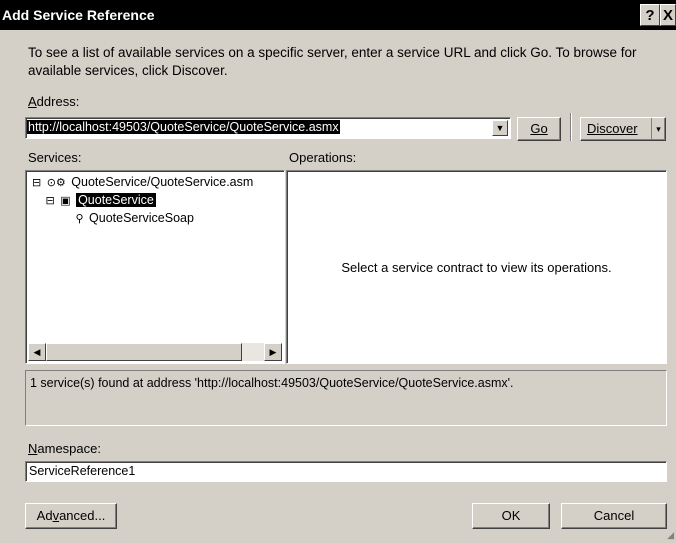  I want to click on contract-icon: ⚲, so click(79, 219).